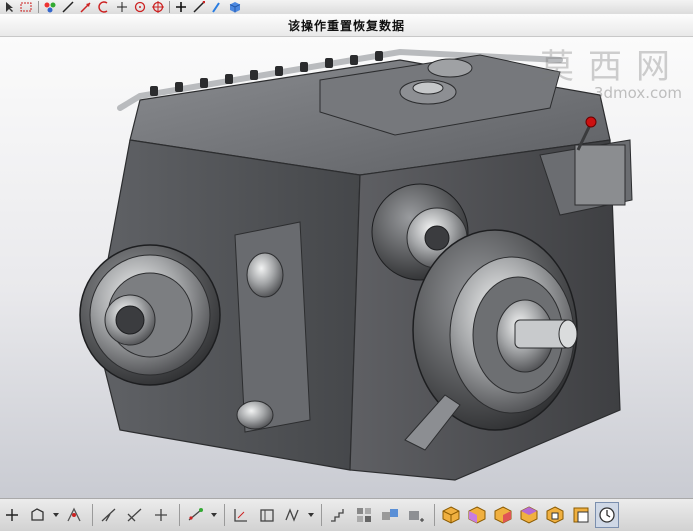 The height and width of the screenshot is (531, 693). I want to click on frame-icon, so click(267, 515).